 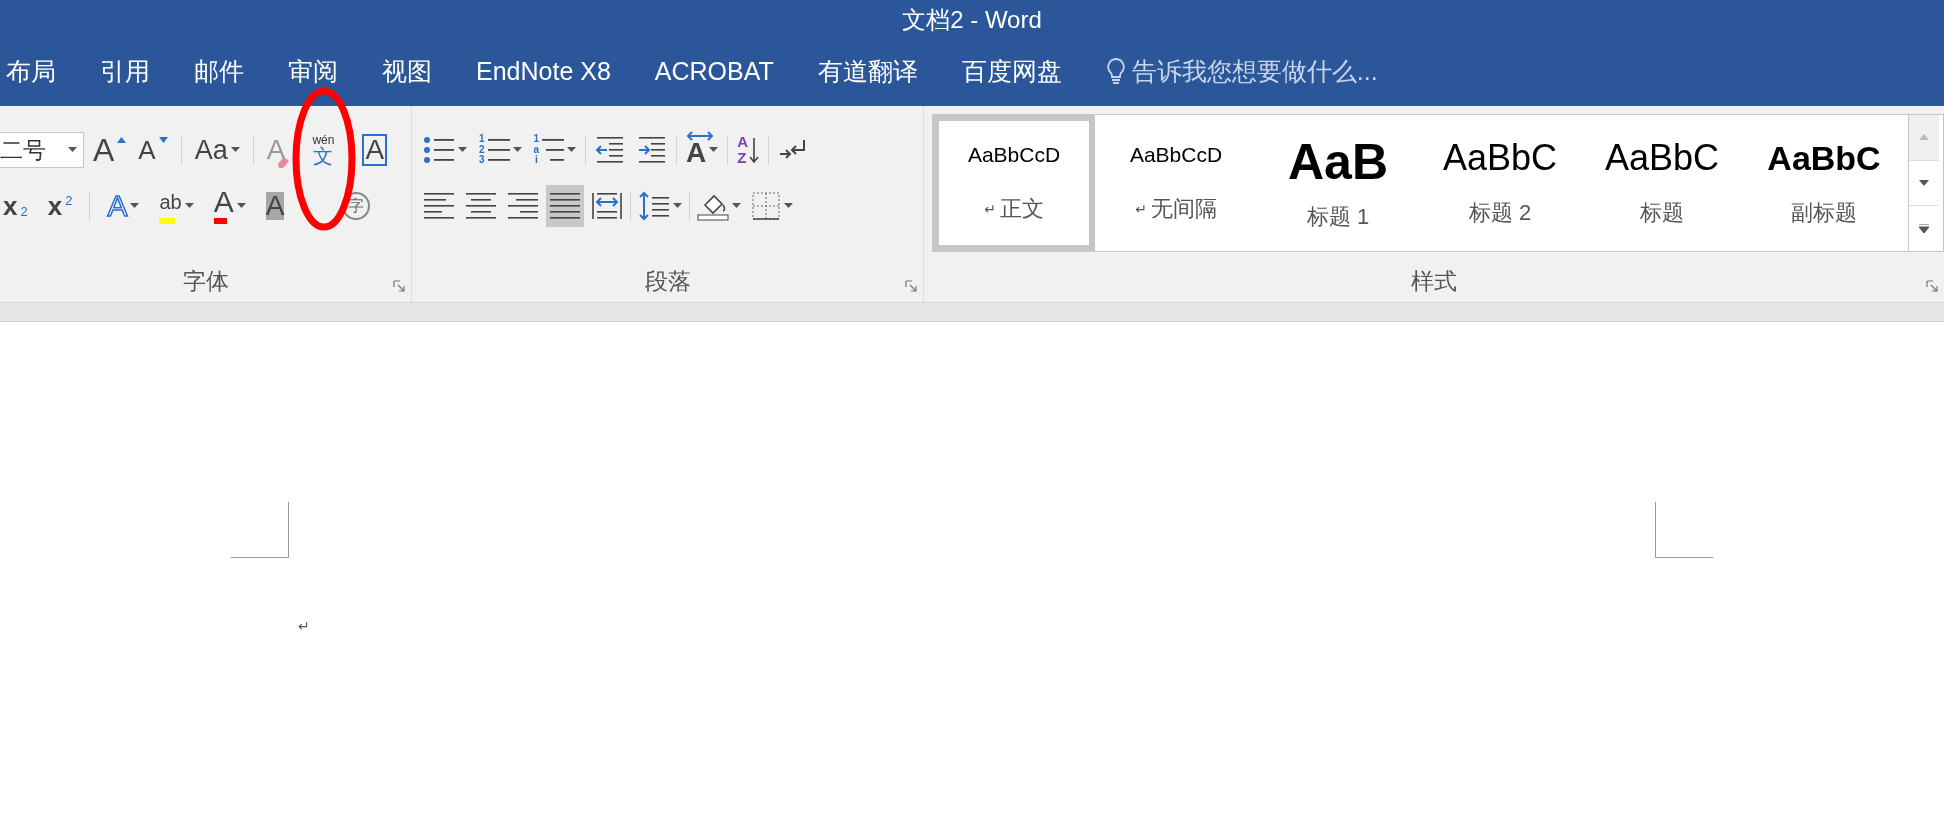 I want to click on subscript-button: x 2, so click(x=15, y=206).